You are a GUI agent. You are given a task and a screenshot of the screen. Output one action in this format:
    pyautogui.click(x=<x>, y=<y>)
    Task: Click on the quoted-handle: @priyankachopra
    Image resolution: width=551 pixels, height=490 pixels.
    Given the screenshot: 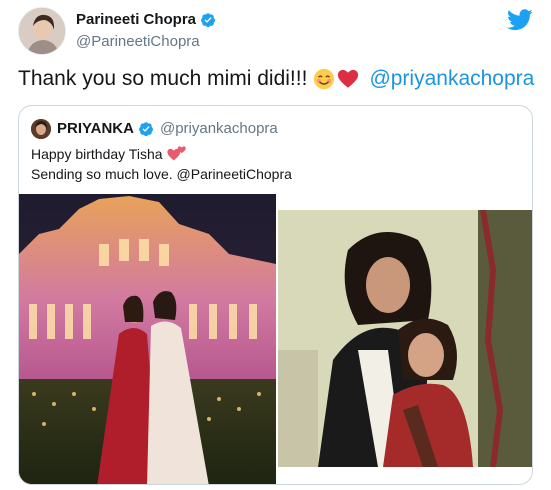 What is the action you would take?
    pyautogui.click(x=219, y=128)
    